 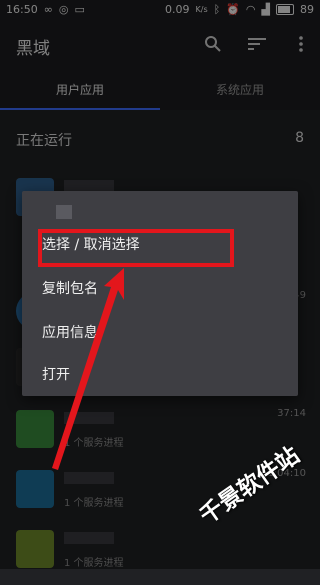 I want to click on menu-item-open: 打开, so click(x=162, y=375).